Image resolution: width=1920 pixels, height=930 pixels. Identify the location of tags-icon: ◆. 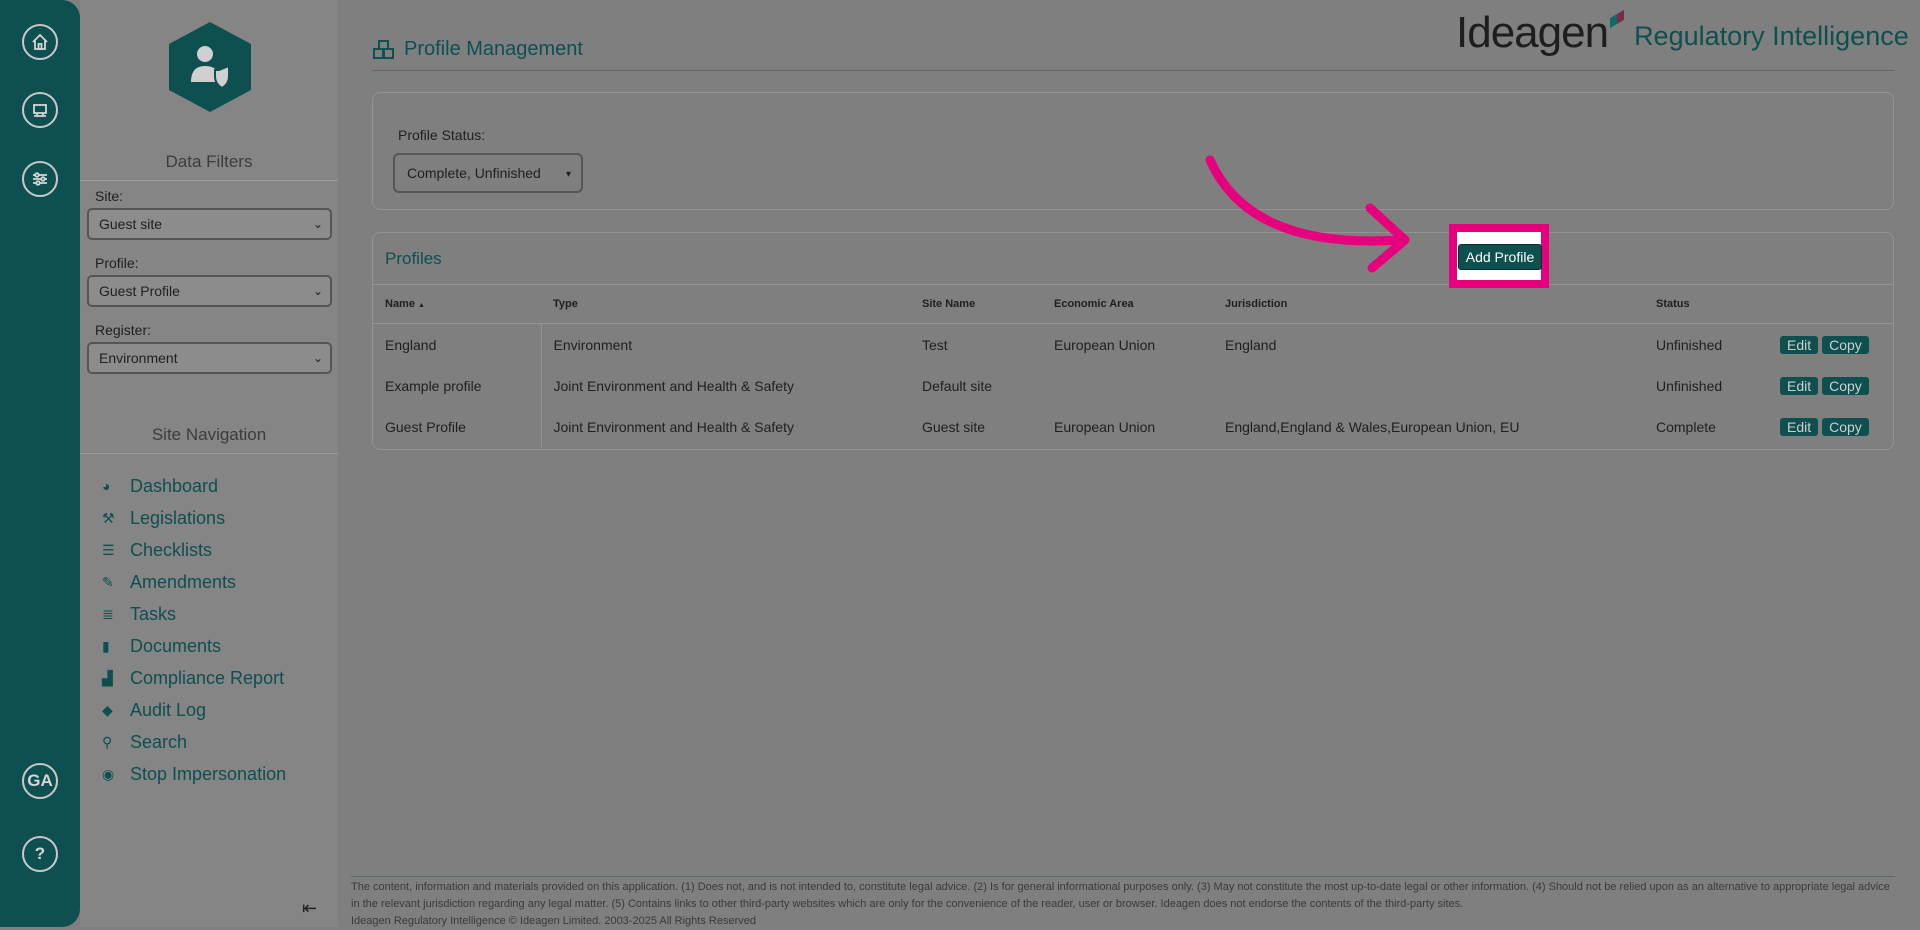
(107, 709).